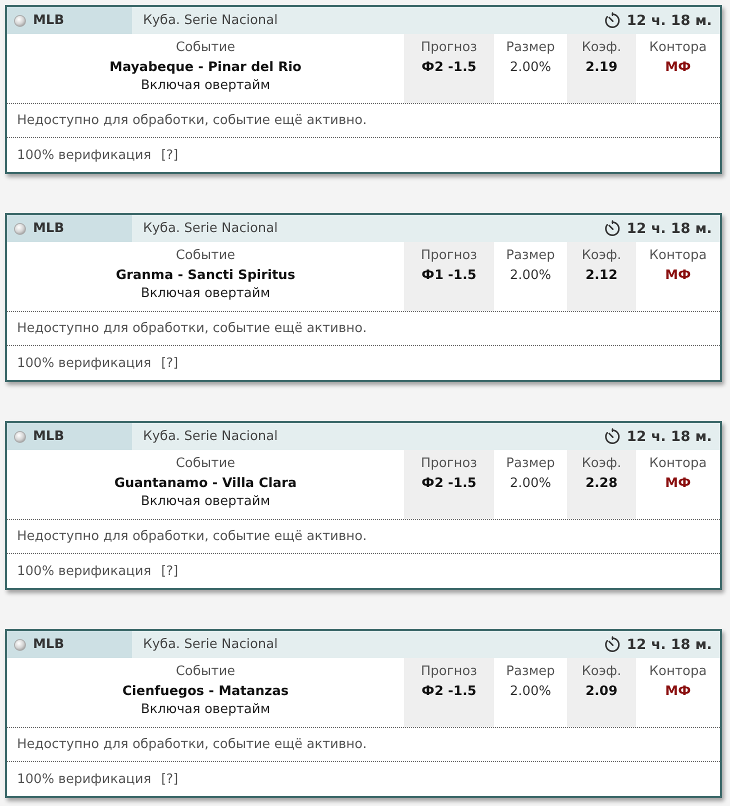  I want to click on event-teams: Granma - Sancti Spiritus, so click(206, 276).